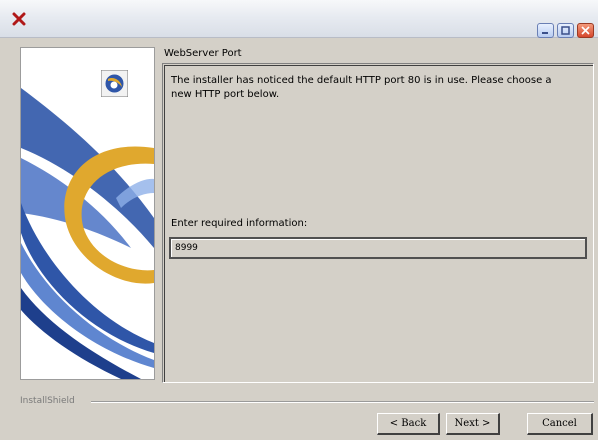 Image resolution: width=598 pixels, height=440 pixels. Describe the element at coordinates (299, 19) in the screenshot. I see `title-bar` at that location.